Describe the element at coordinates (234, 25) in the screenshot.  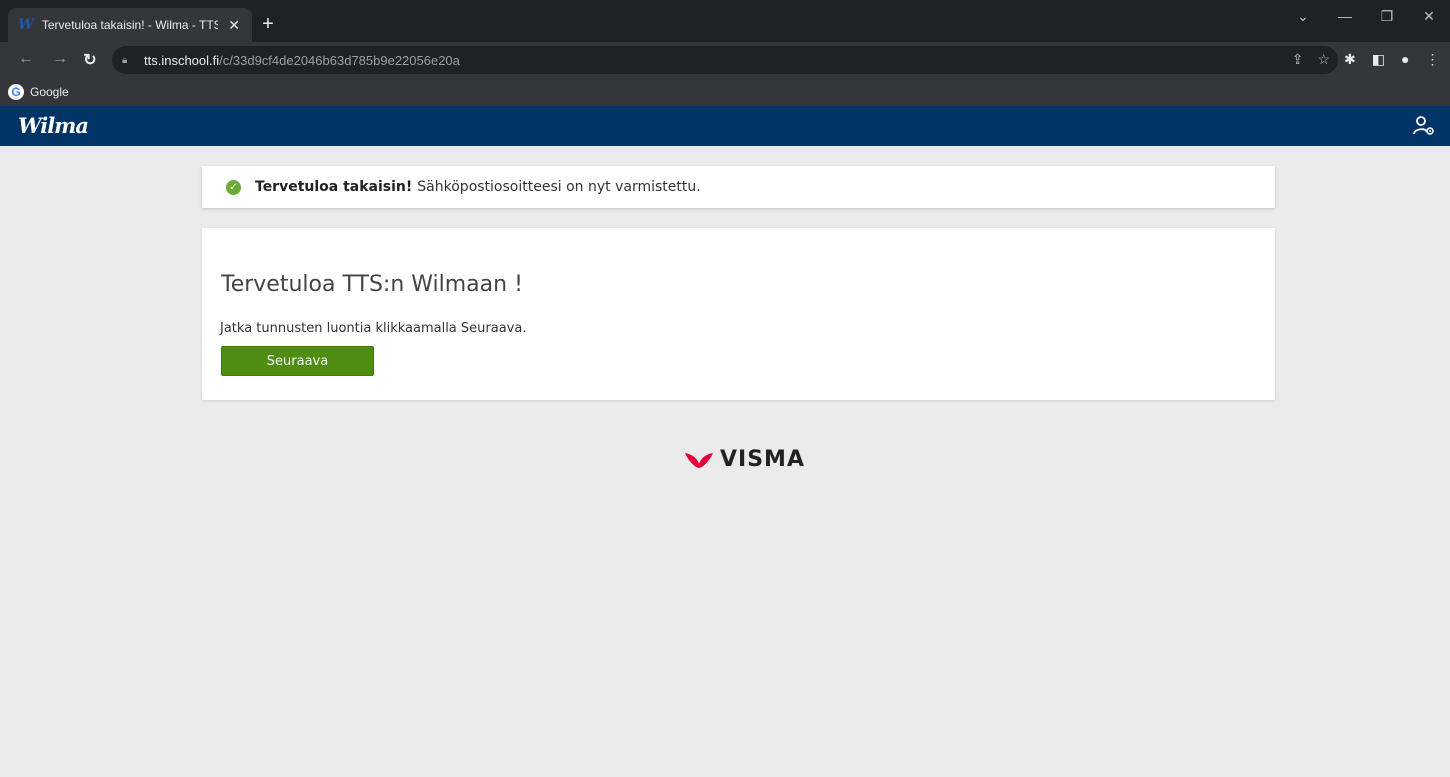
I see `tab-close-icon: ✕` at that location.